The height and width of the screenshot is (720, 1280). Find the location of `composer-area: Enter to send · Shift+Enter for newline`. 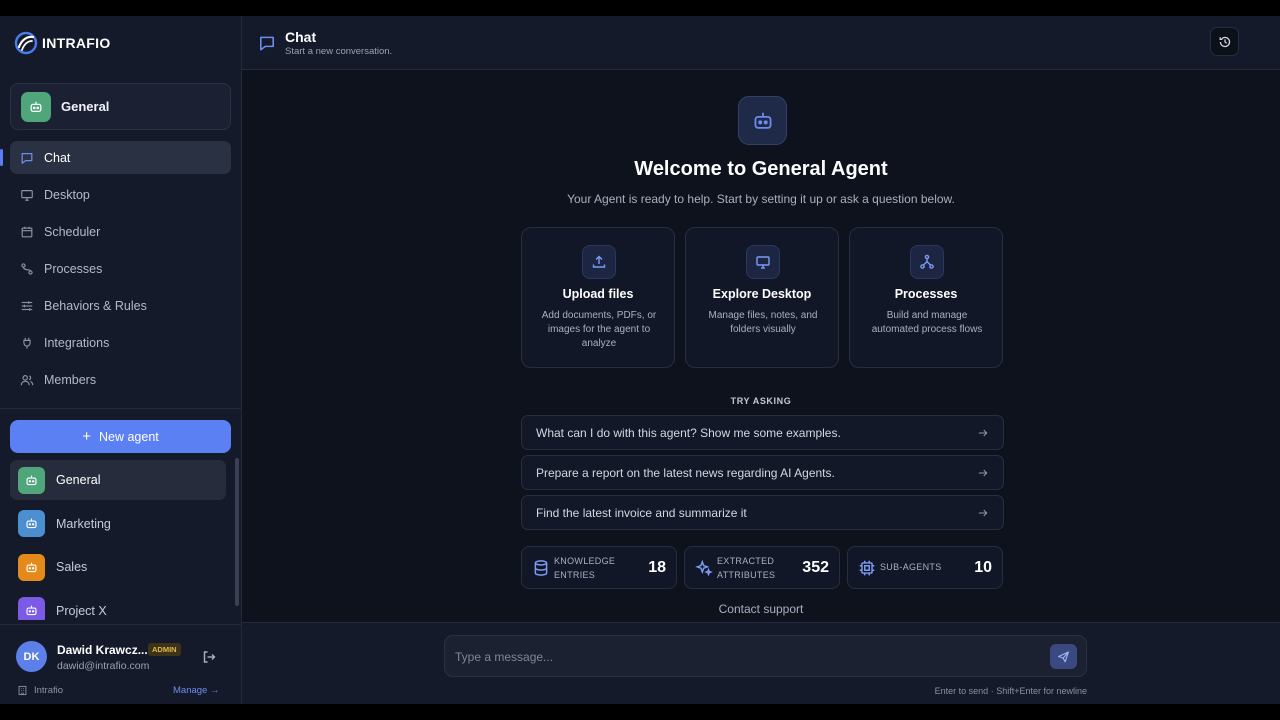

composer-area: Enter to send · Shift+Enter for newline is located at coordinates (761, 663).